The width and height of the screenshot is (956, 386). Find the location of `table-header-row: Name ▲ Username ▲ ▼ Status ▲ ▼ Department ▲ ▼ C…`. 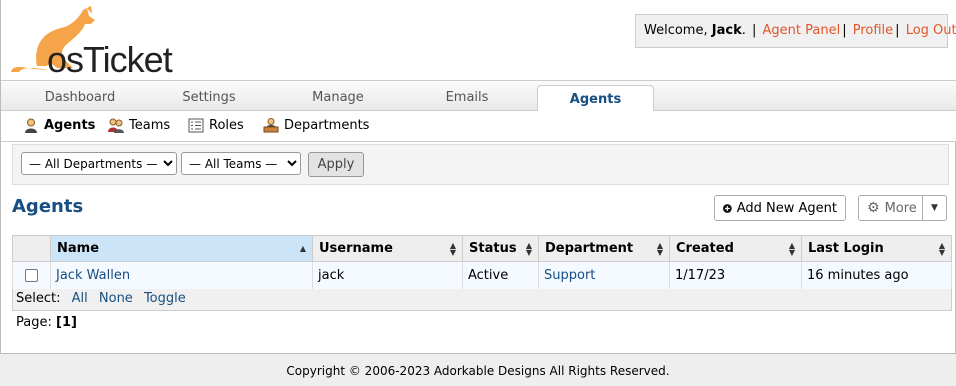

table-header-row: Name ▲ Username ▲ ▼ Status ▲ ▼ Department ▲ ▼ C… is located at coordinates (482, 248).